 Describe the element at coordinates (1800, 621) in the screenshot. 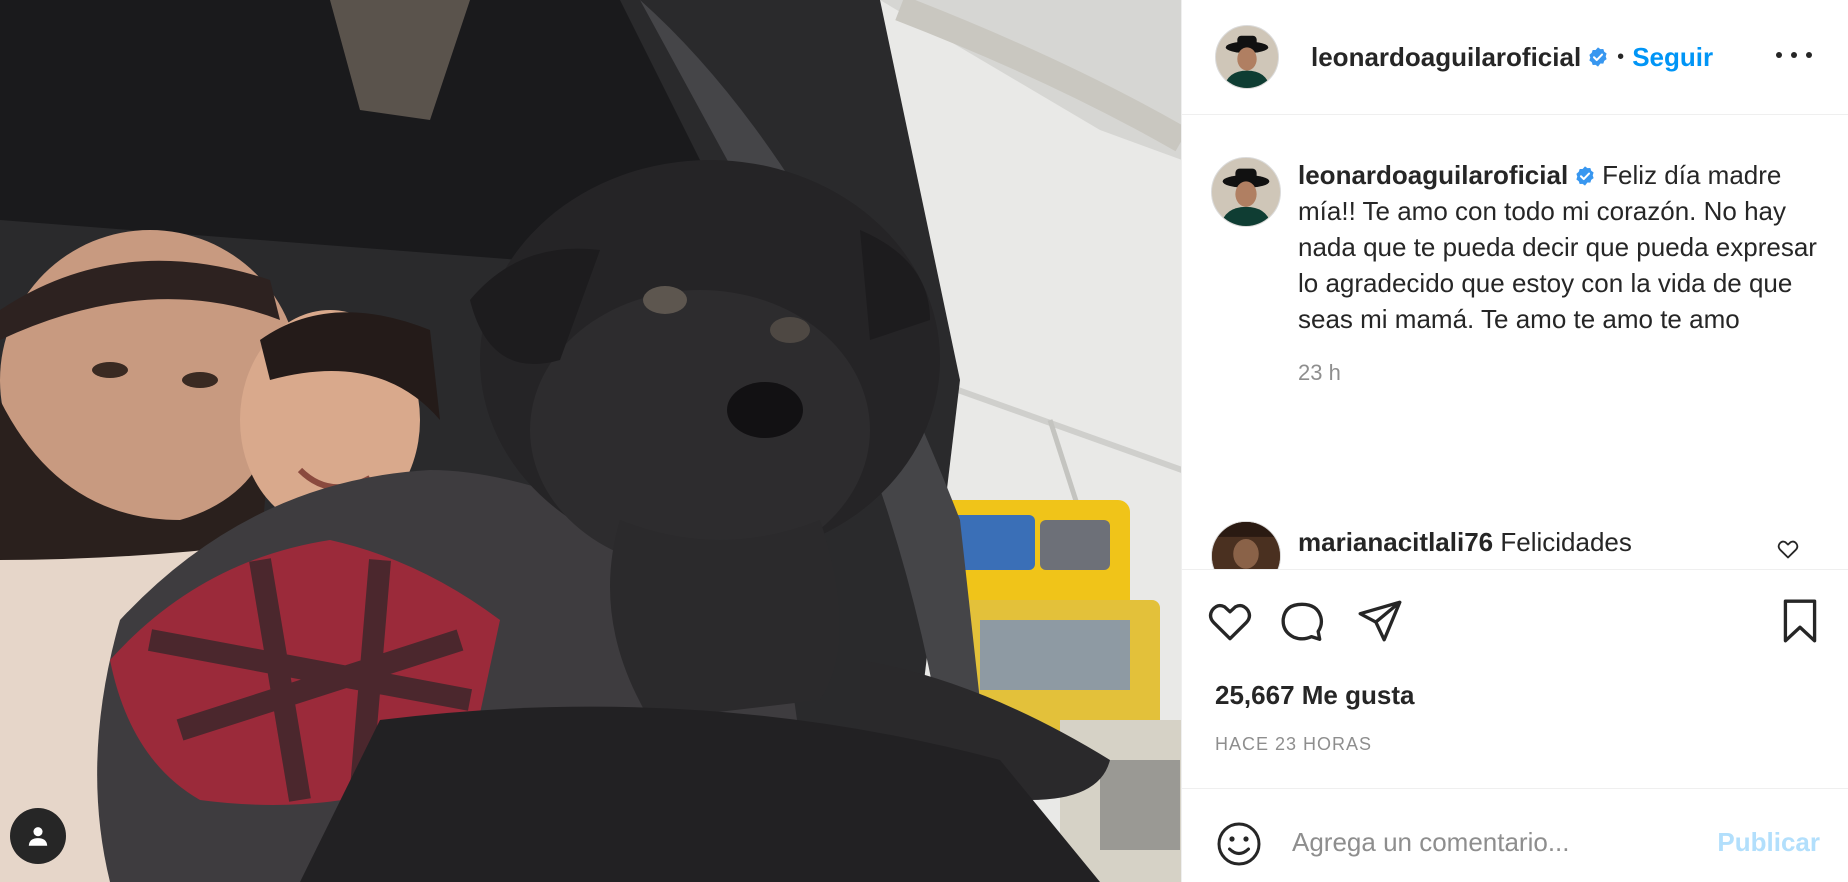

I see `bookmark-icon` at that location.